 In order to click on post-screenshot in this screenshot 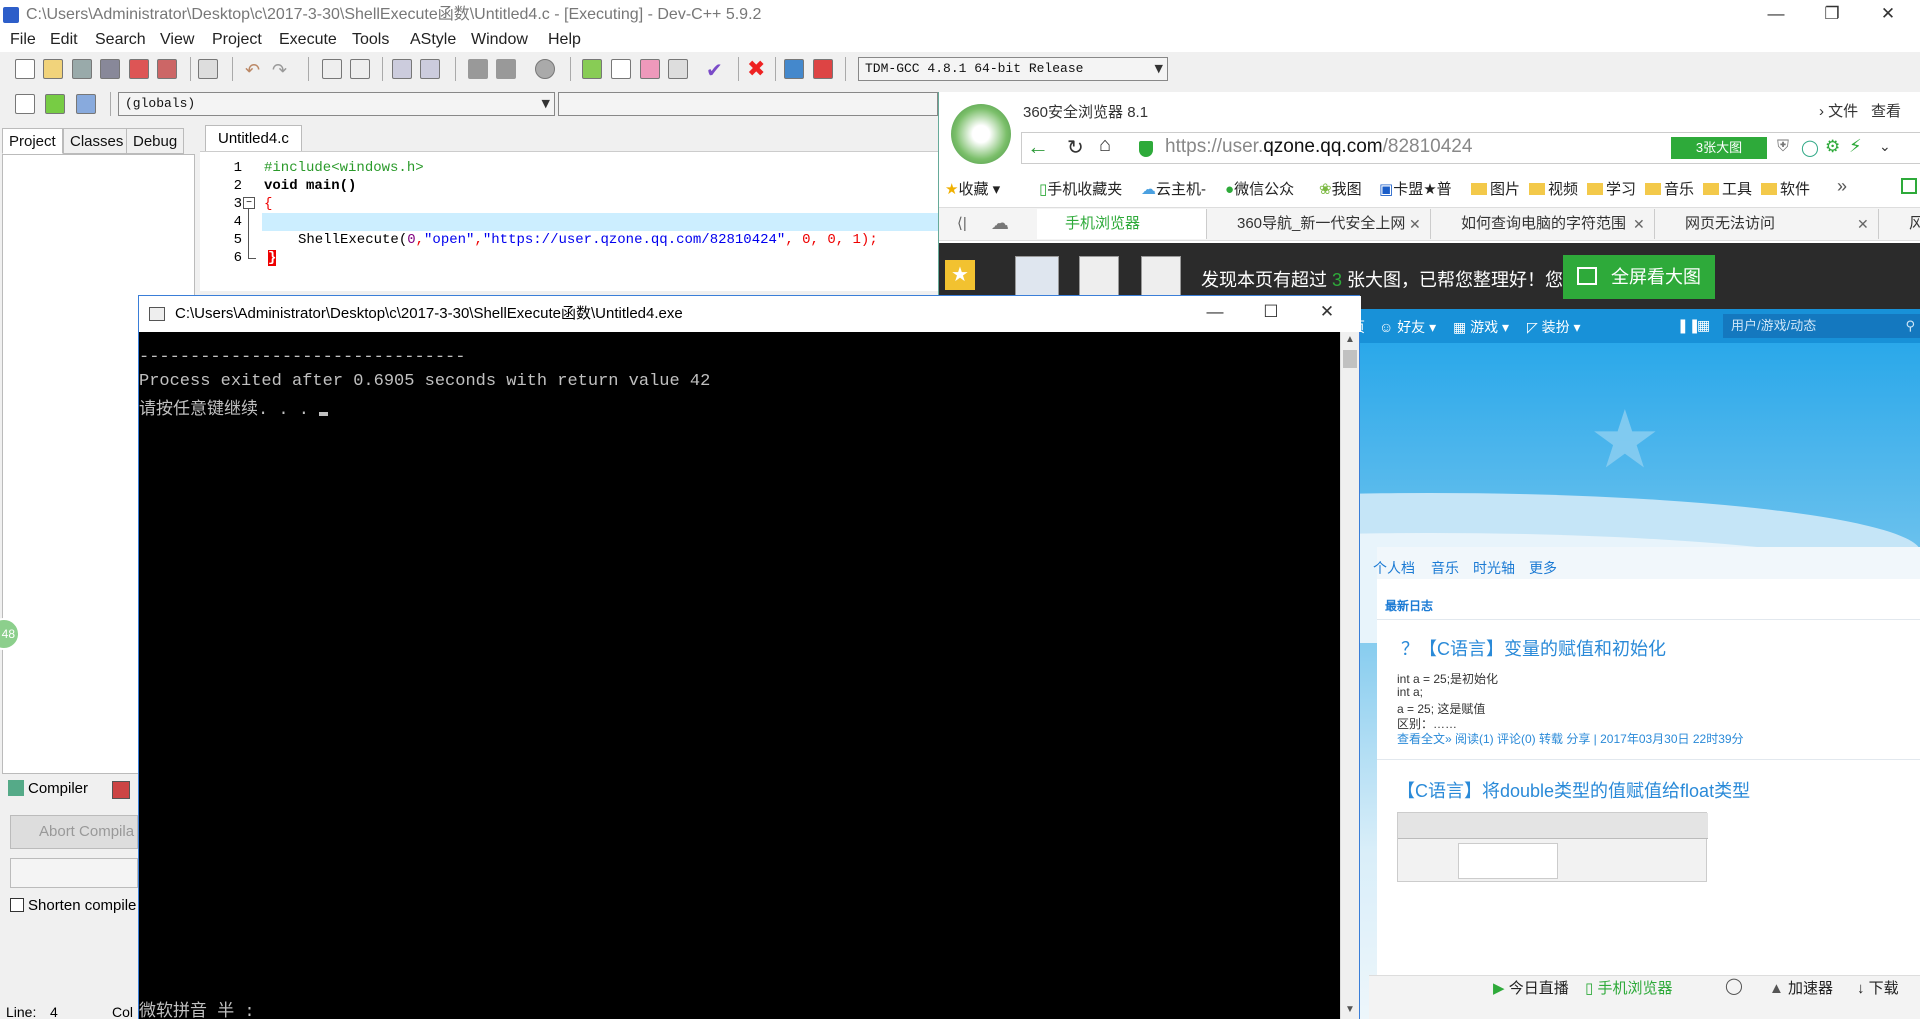, I will do `click(1552, 847)`.